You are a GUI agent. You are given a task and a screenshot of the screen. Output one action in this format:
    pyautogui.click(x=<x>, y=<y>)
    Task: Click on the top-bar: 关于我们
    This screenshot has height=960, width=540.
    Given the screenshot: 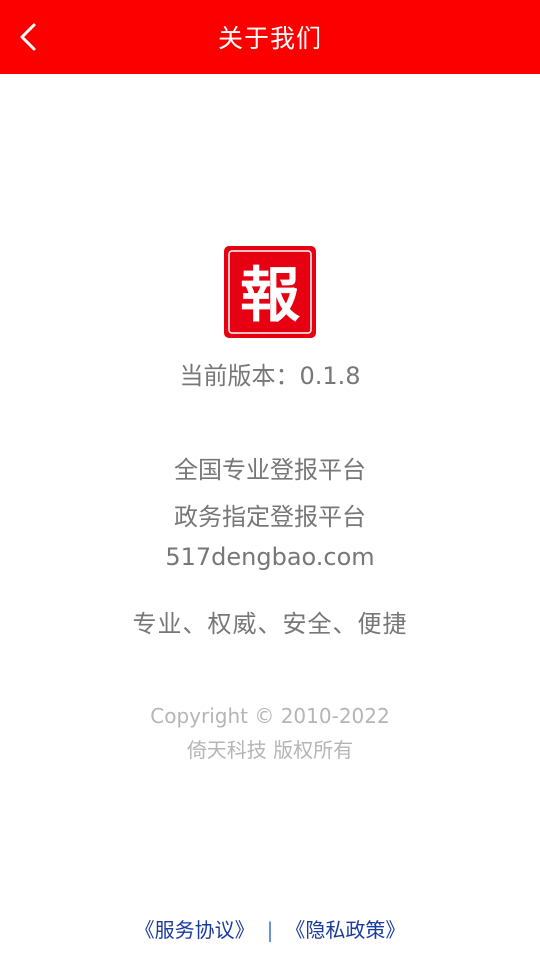 What is the action you would take?
    pyautogui.click(x=270, y=37)
    